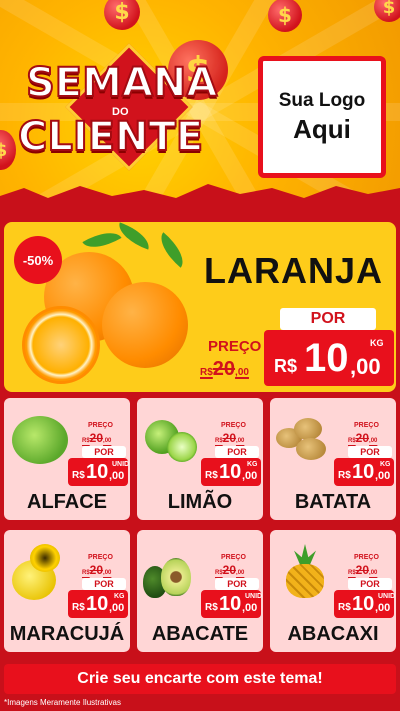  I want to click on product-name: MARACUJÁ, so click(67, 634).